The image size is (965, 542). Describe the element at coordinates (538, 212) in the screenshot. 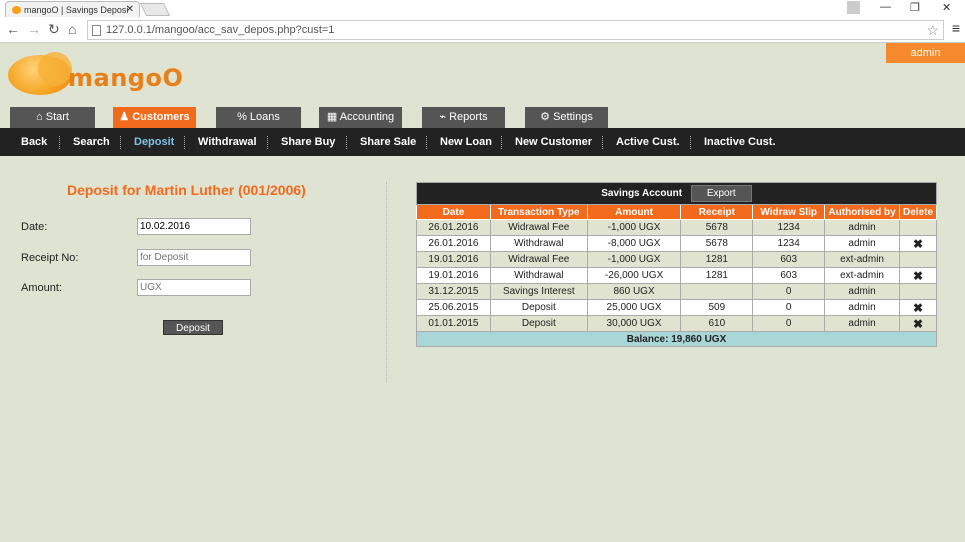

I see `col-transaction-type: Transaction Type` at that location.